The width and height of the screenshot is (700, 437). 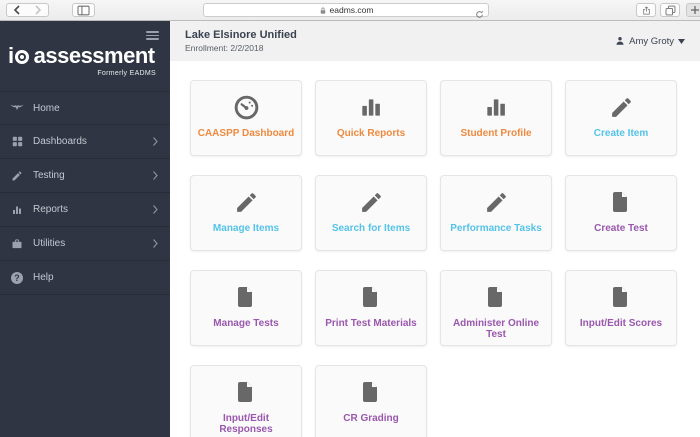 I want to click on lock-icon, so click(x=322, y=10).